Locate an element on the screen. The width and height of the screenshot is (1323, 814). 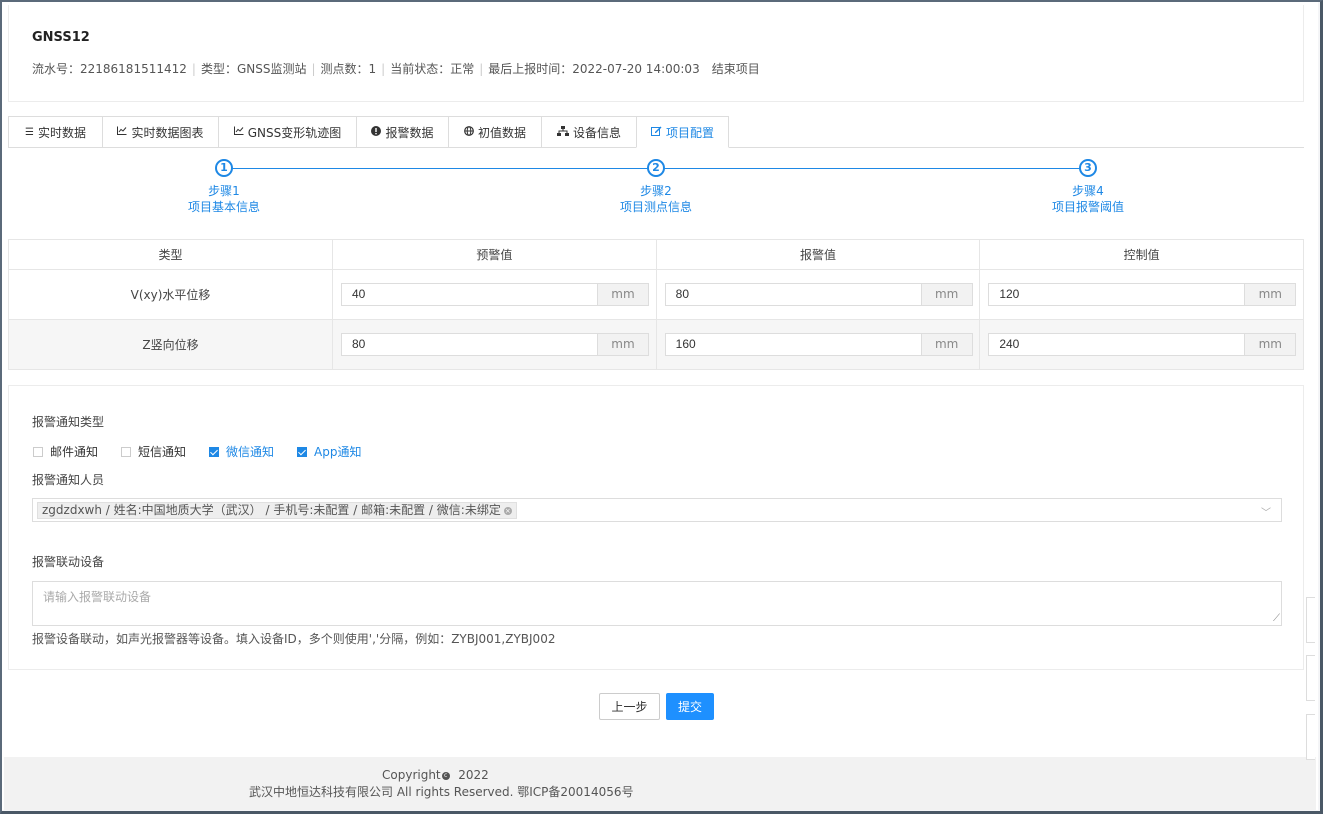
step-number: 1 is located at coordinates (224, 168).